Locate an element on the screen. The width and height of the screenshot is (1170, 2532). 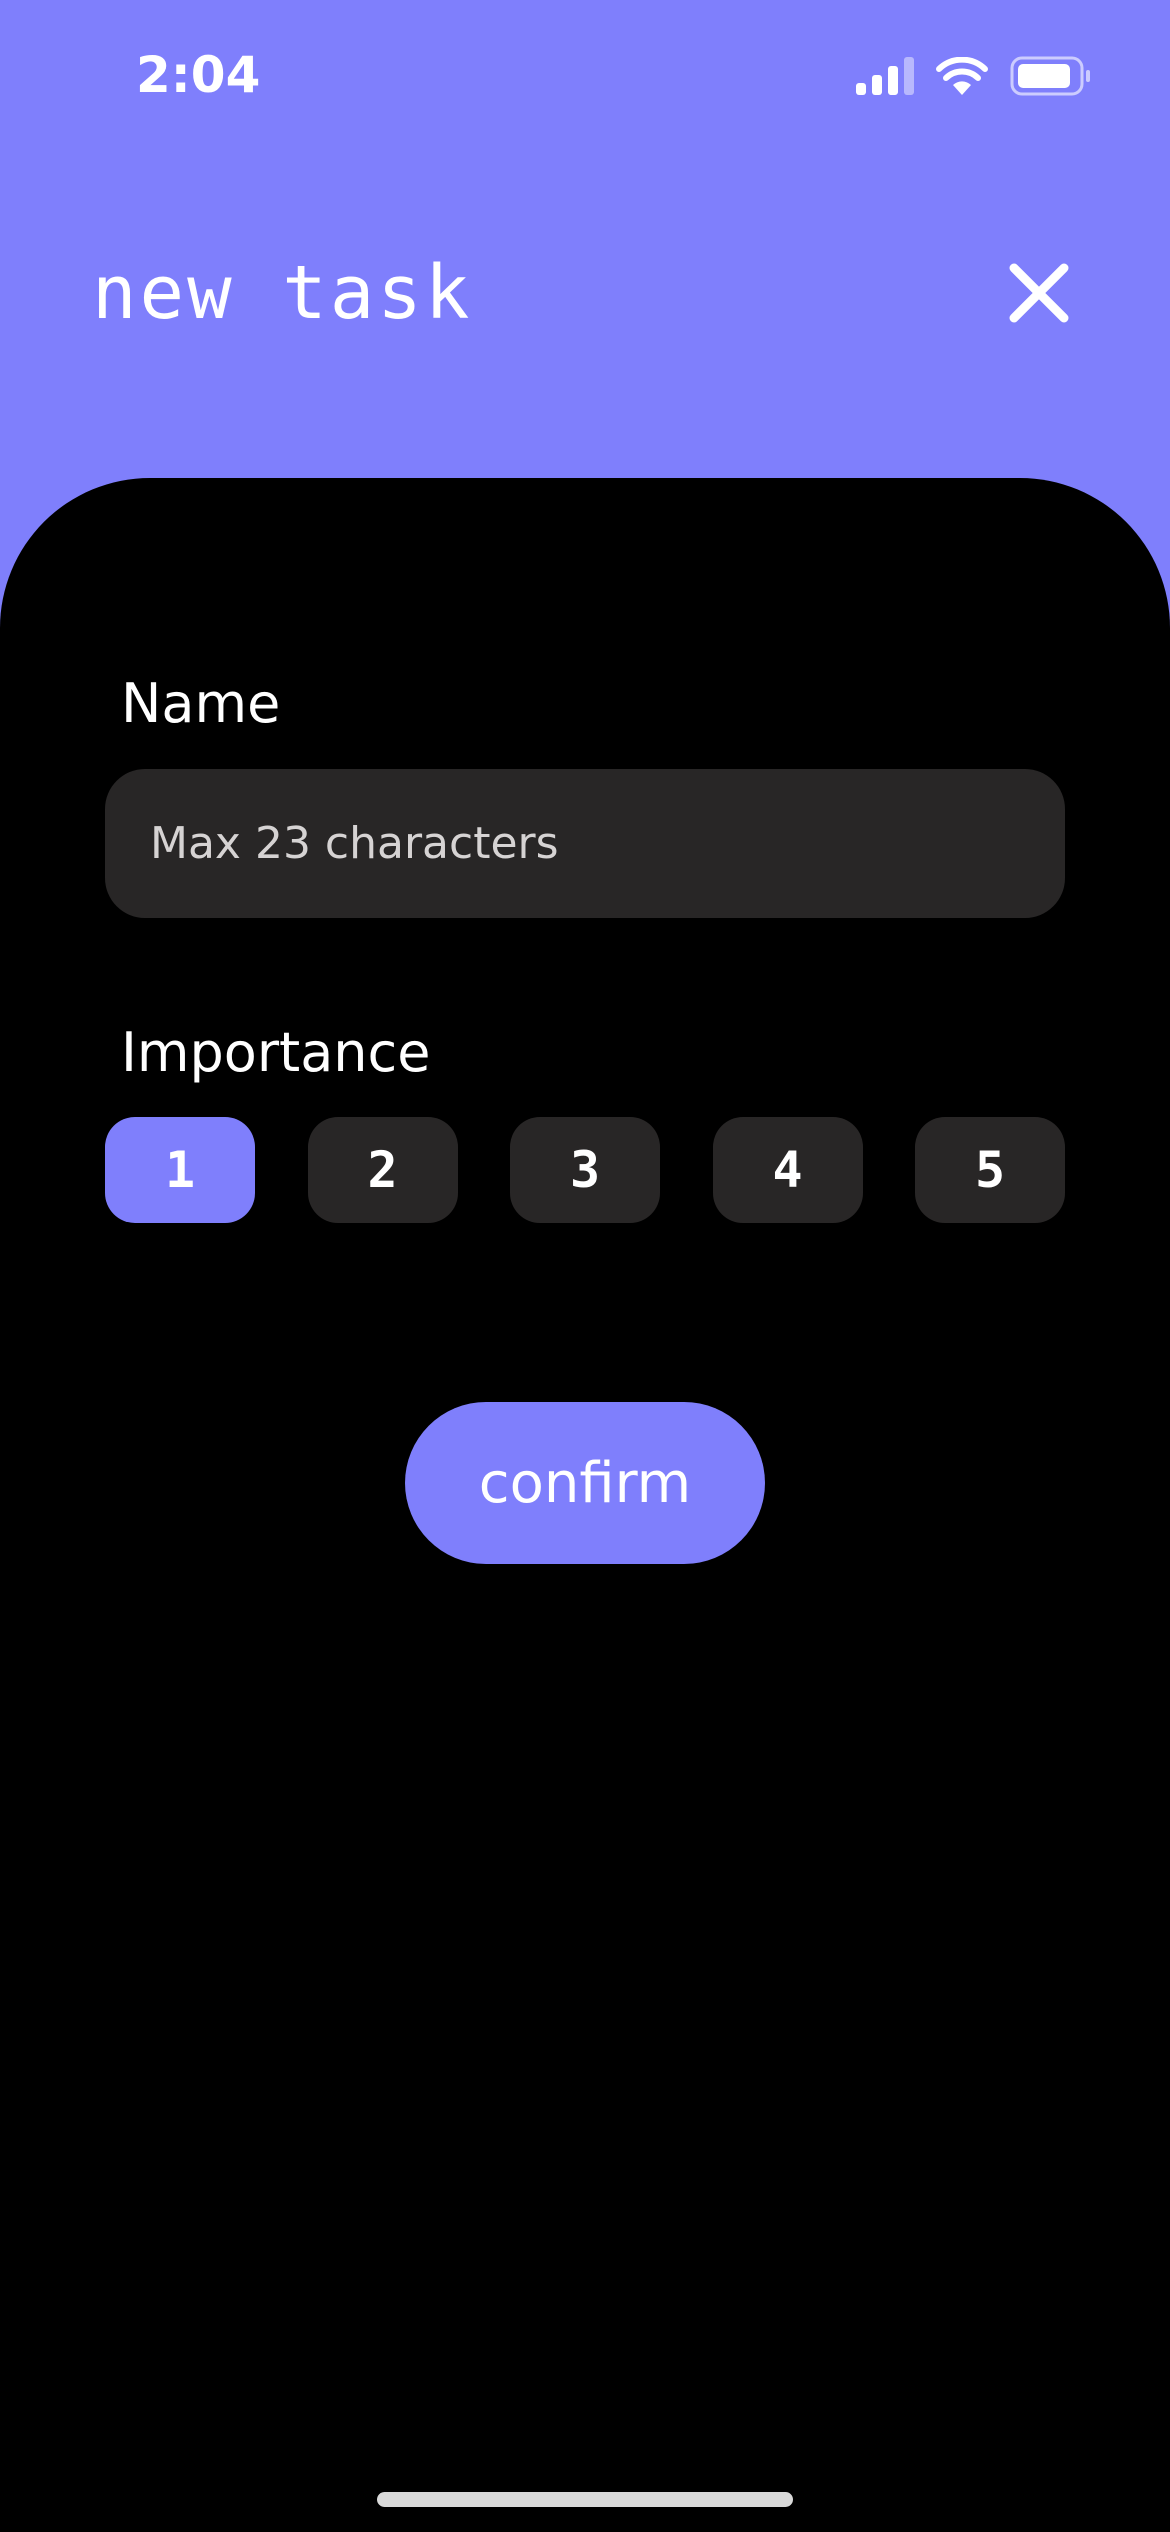
close-icon is located at coordinates (1039, 295).